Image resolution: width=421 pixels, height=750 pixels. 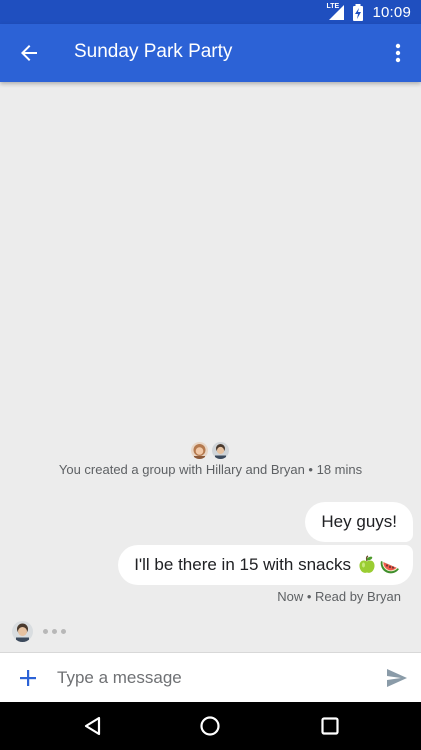 I want to click on nav-recents-button, so click(x=330, y=726).